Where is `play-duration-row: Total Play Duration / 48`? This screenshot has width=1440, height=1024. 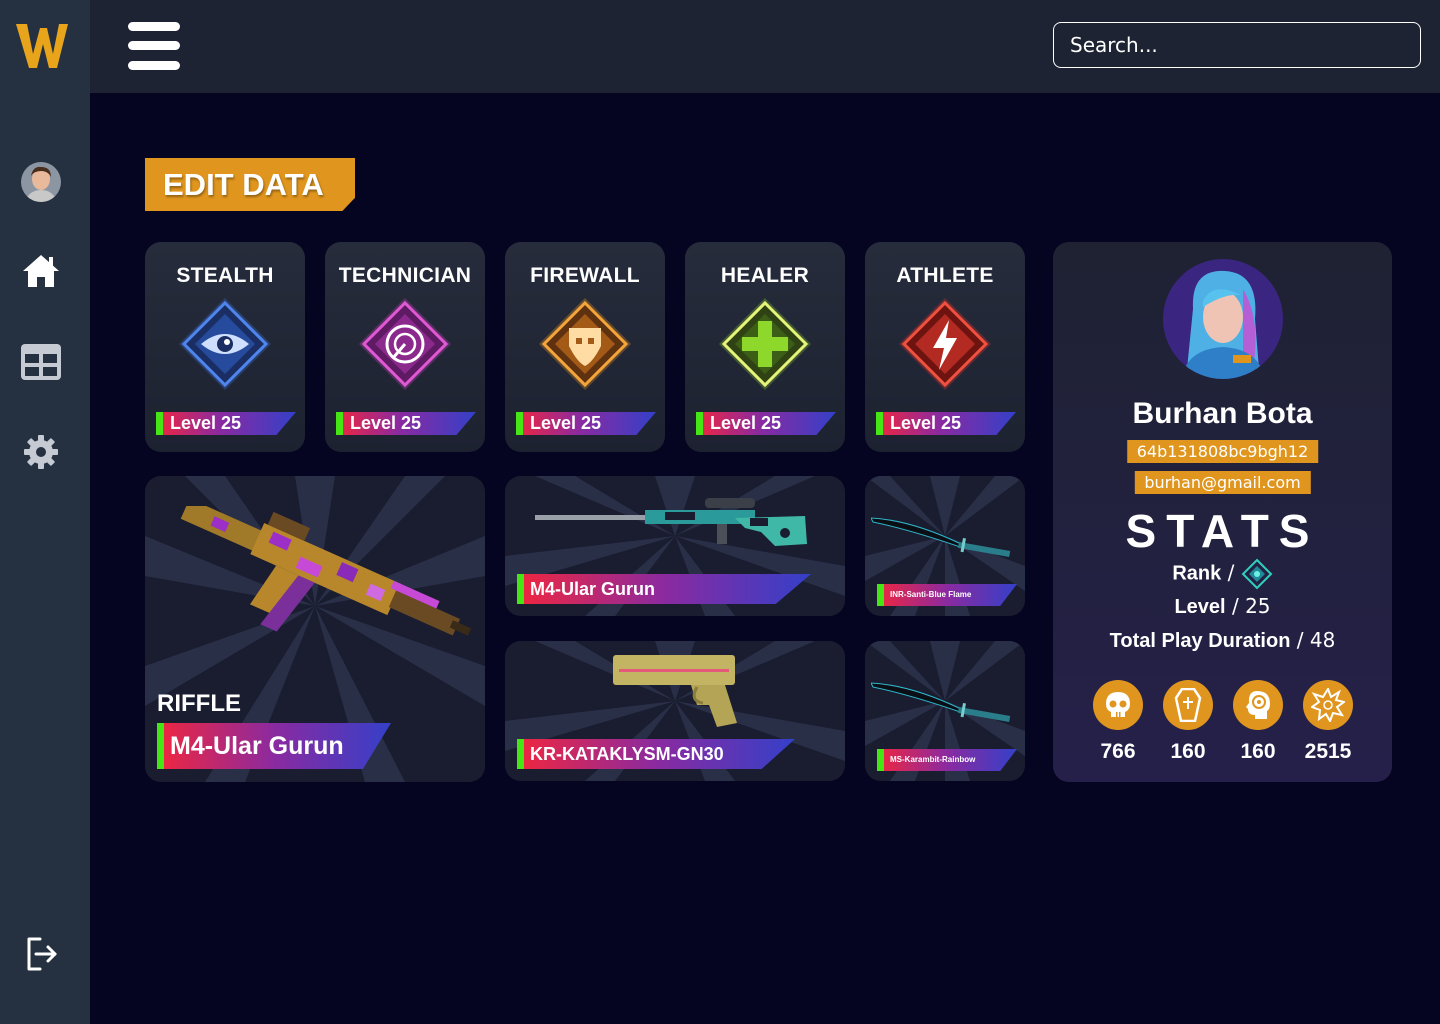 play-duration-row: Total Play Duration / 48 is located at coordinates (1222, 640).